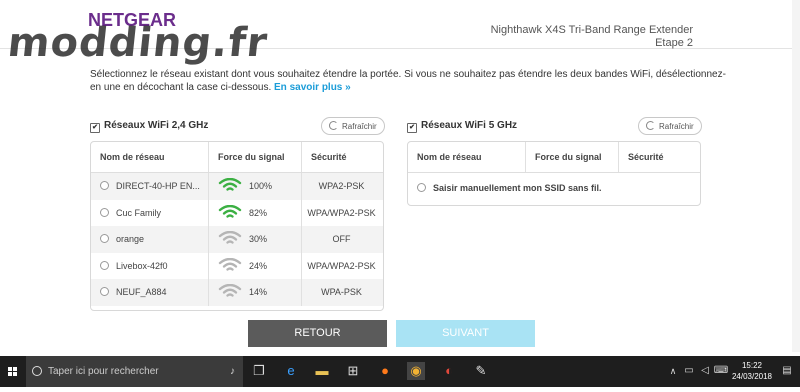 Image resolution: width=800 pixels, height=392 pixels. What do you see at coordinates (37, 371) in the screenshot?
I see `search-icon` at bounding box center [37, 371].